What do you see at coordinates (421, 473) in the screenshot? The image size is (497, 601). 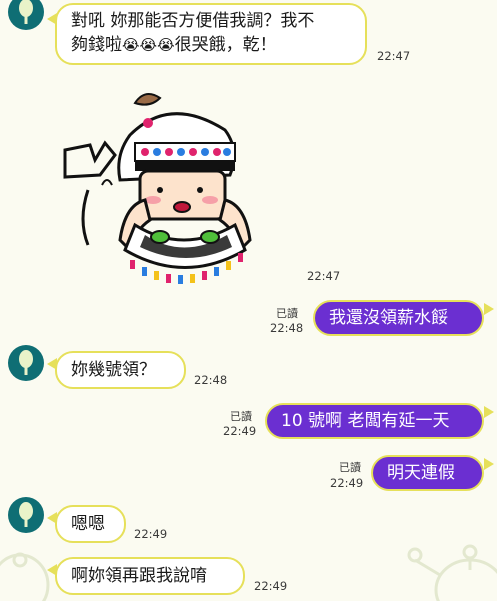 I see `message-text: 明天連假` at bounding box center [421, 473].